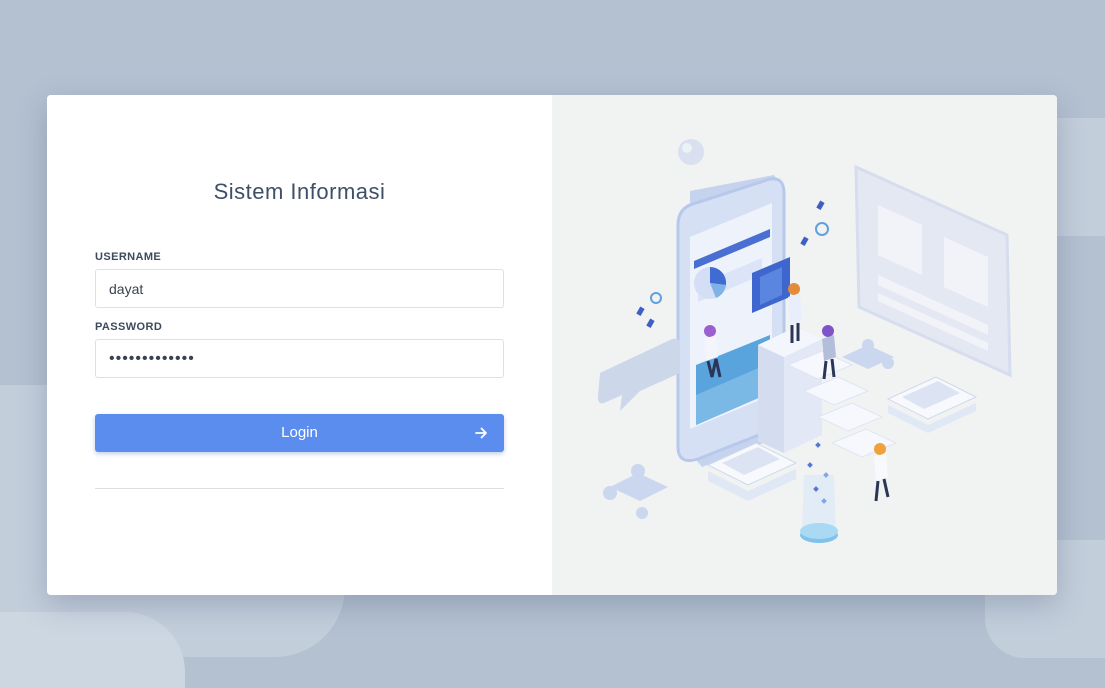 The height and width of the screenshot is (688, 1105). What do you see at coordinates (299, 191) in the screenshot?
I see `page-title: Sistem Informasi` at bounding box center [299, 191].